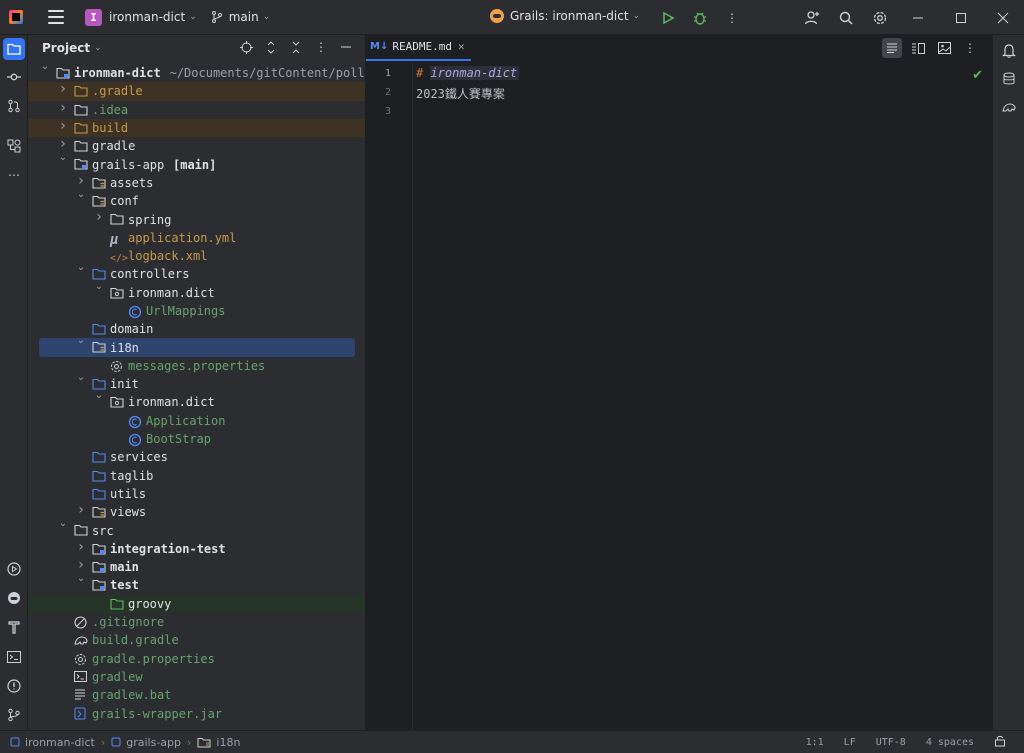 The width and height of the screenshot is (1024, 753). I want to click on tab-readme: M↓ README.md ✕, so click(418, 48).